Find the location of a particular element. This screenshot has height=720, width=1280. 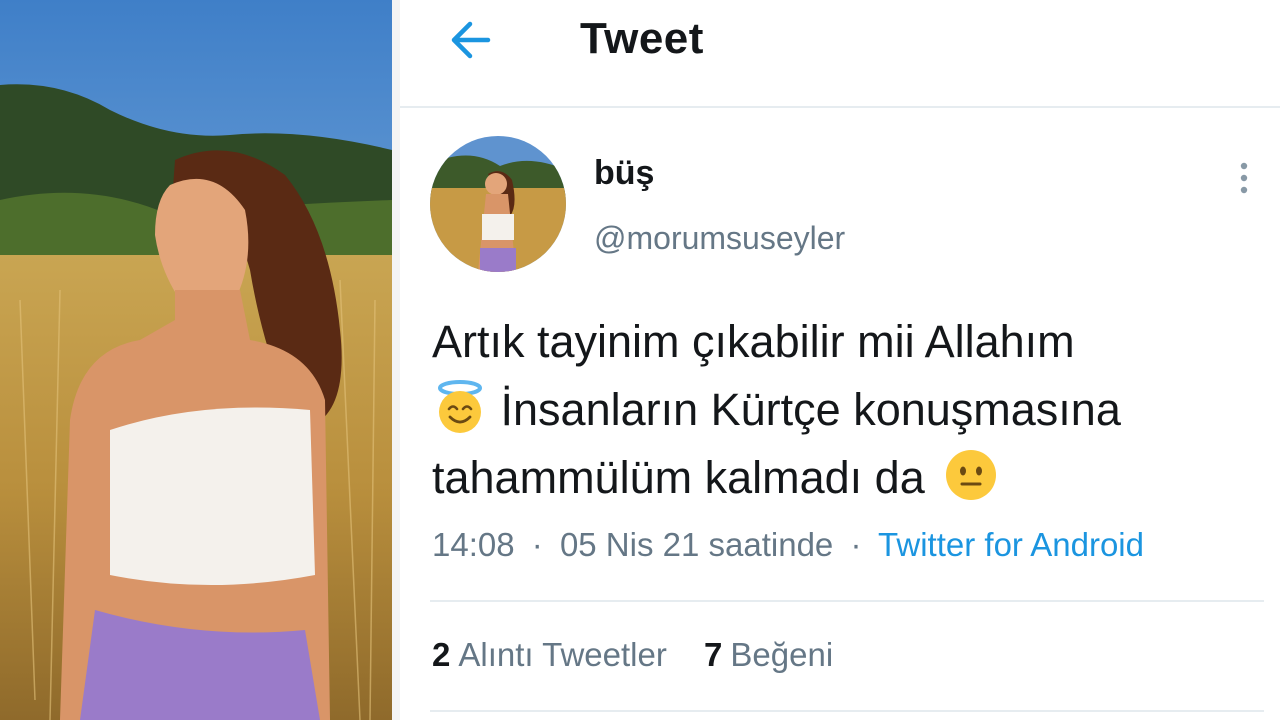

tweet-text-line-2: İnsanların Kürtçe konuşmasına is located at coordinates (847, 410).